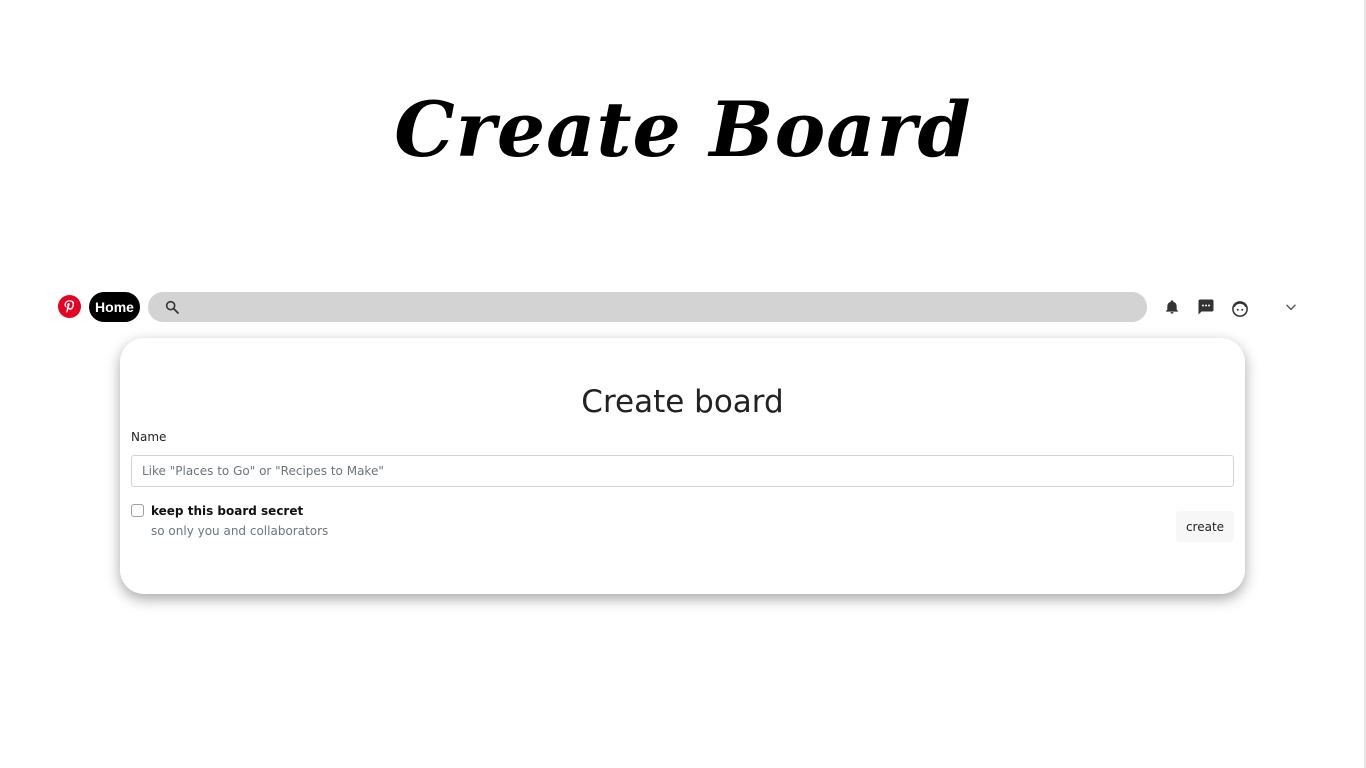 The image size is (1366, 768). I want to click on message-glyph, so click(1206, 307).